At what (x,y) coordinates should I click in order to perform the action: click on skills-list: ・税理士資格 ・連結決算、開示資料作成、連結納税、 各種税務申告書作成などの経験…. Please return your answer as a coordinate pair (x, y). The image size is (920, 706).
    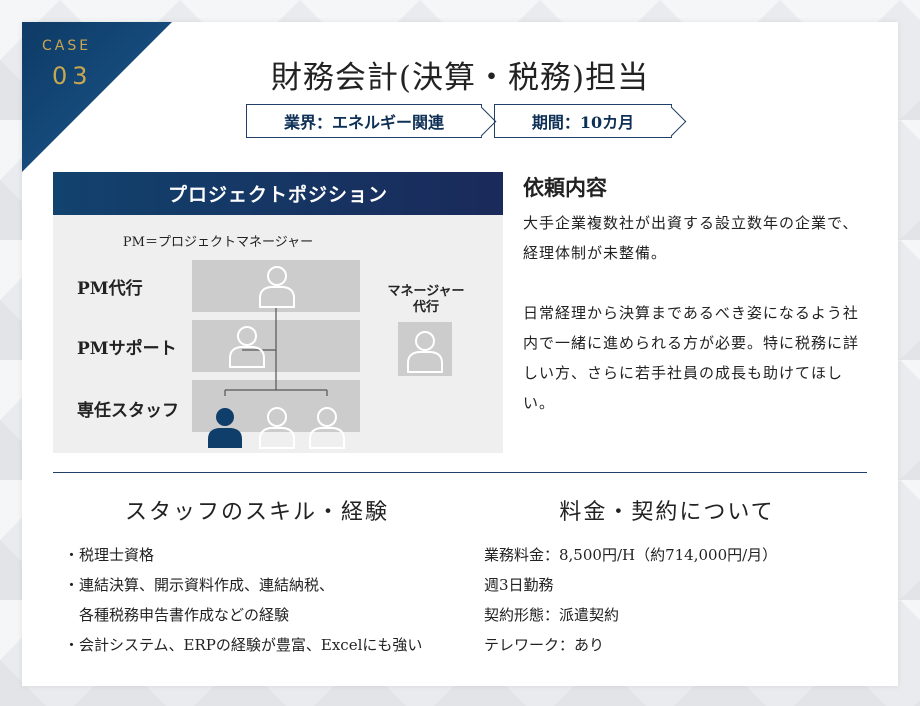
    Looking at the image, I should click on (243, 600).